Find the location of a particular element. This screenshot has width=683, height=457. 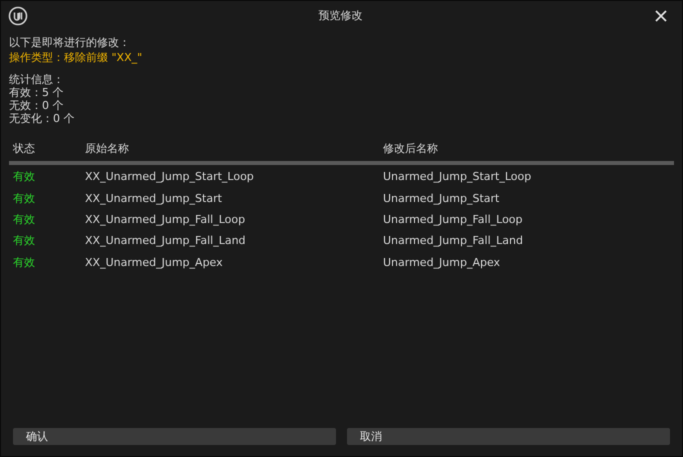

operation-type: 操作类型：移除前缀 "XX_" is located at coordinates (76, 57).